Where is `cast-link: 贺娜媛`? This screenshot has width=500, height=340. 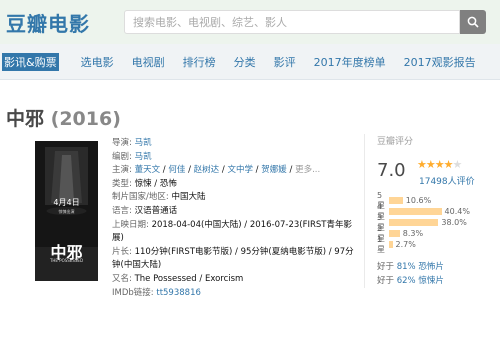 cast-link: 贺娜媛 is located at coordinates (274, 170).